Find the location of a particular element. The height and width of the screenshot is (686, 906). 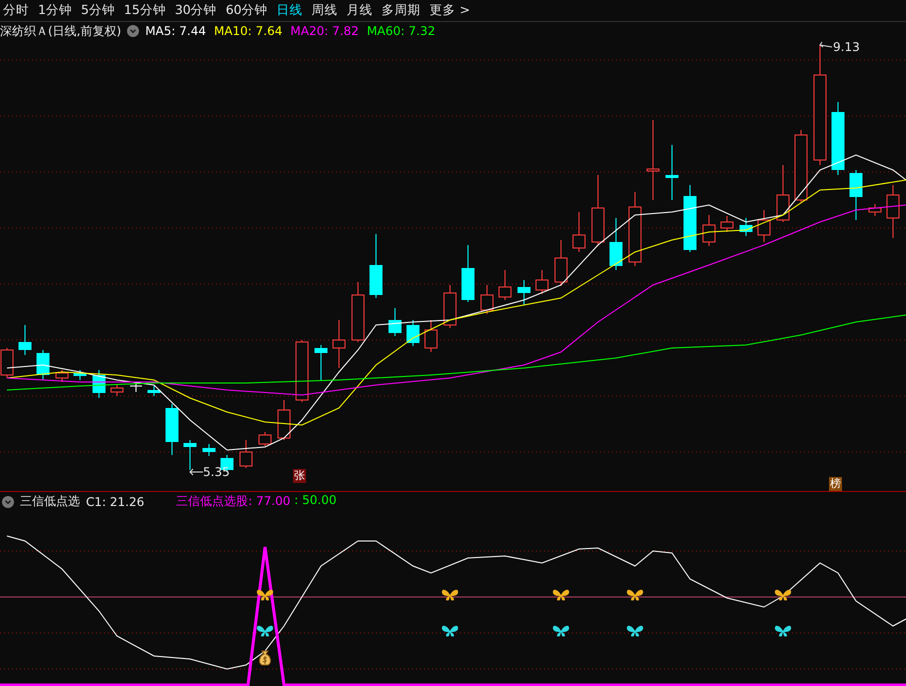

indicator-value: C1: 21.26 is located at coordinates (115, 501).